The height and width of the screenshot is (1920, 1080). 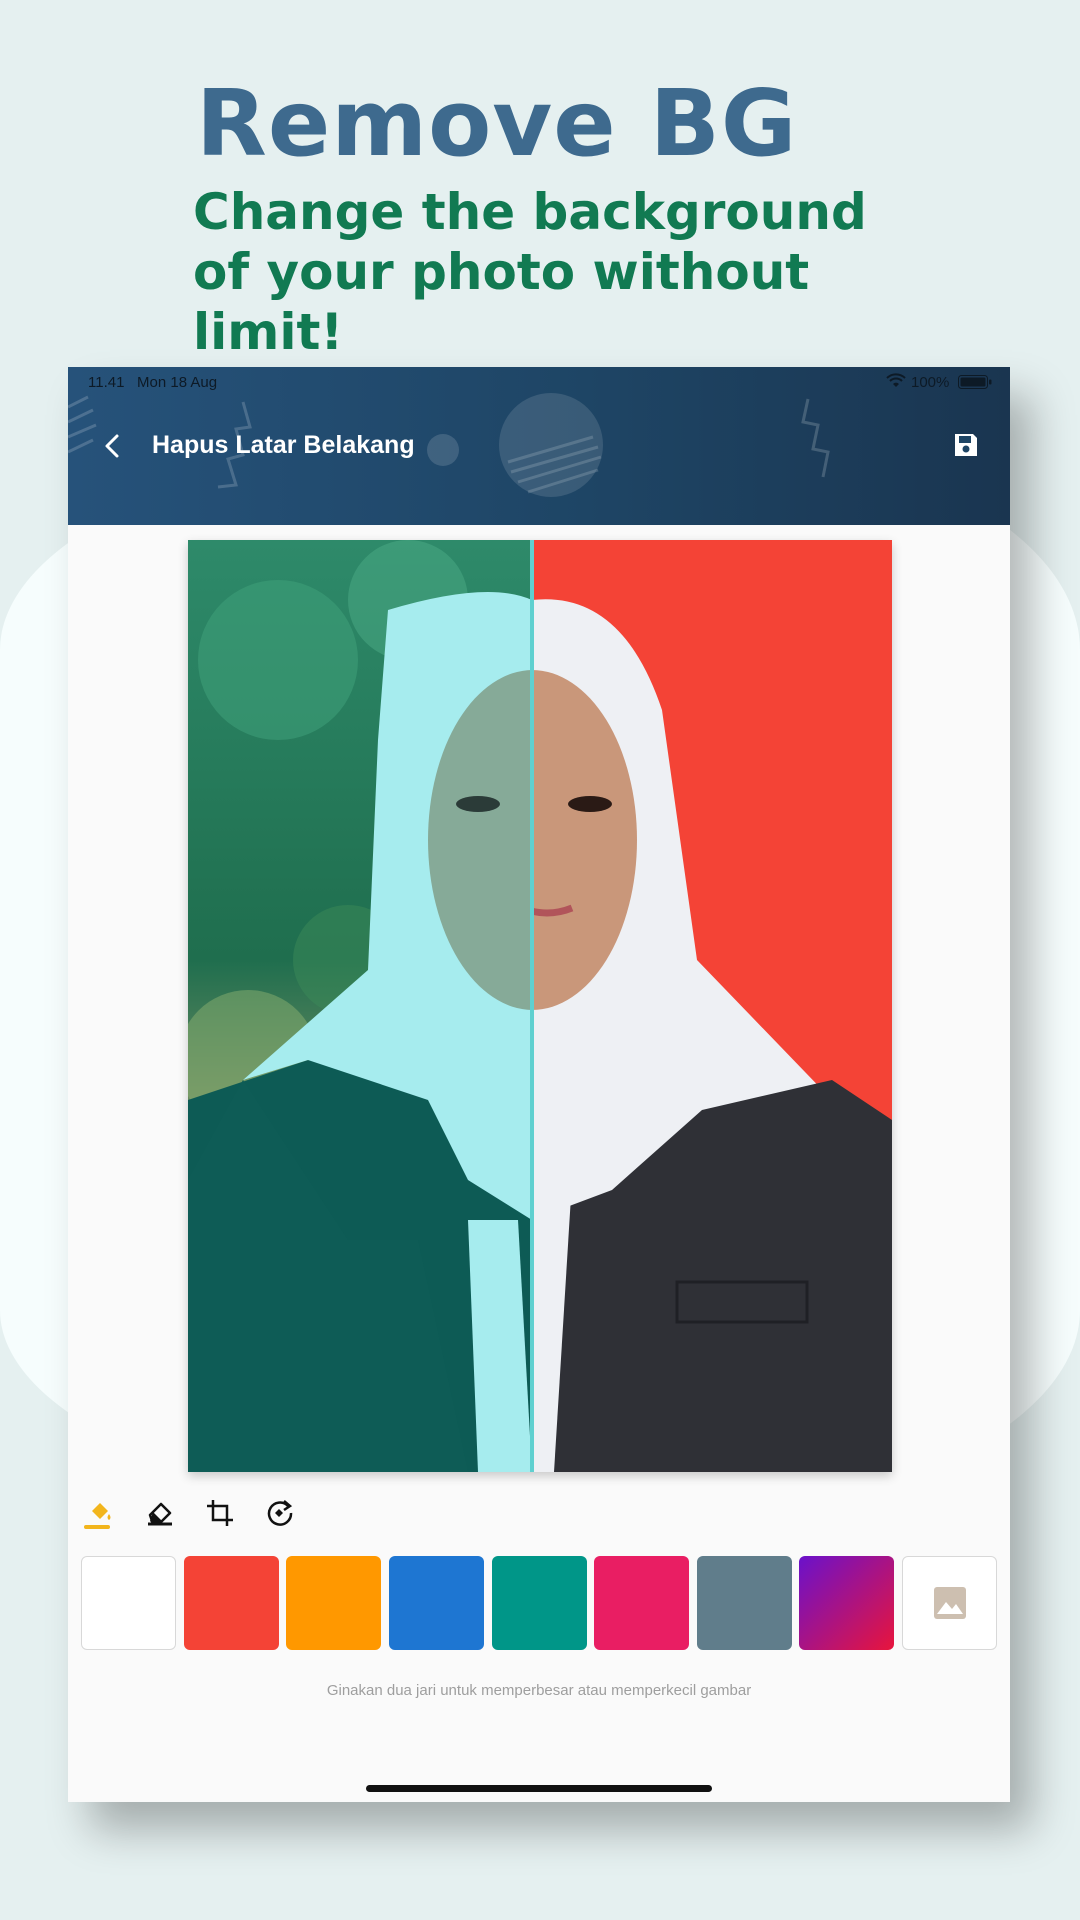 I want to click on rotate-tool, so click(x=280, y=1513).